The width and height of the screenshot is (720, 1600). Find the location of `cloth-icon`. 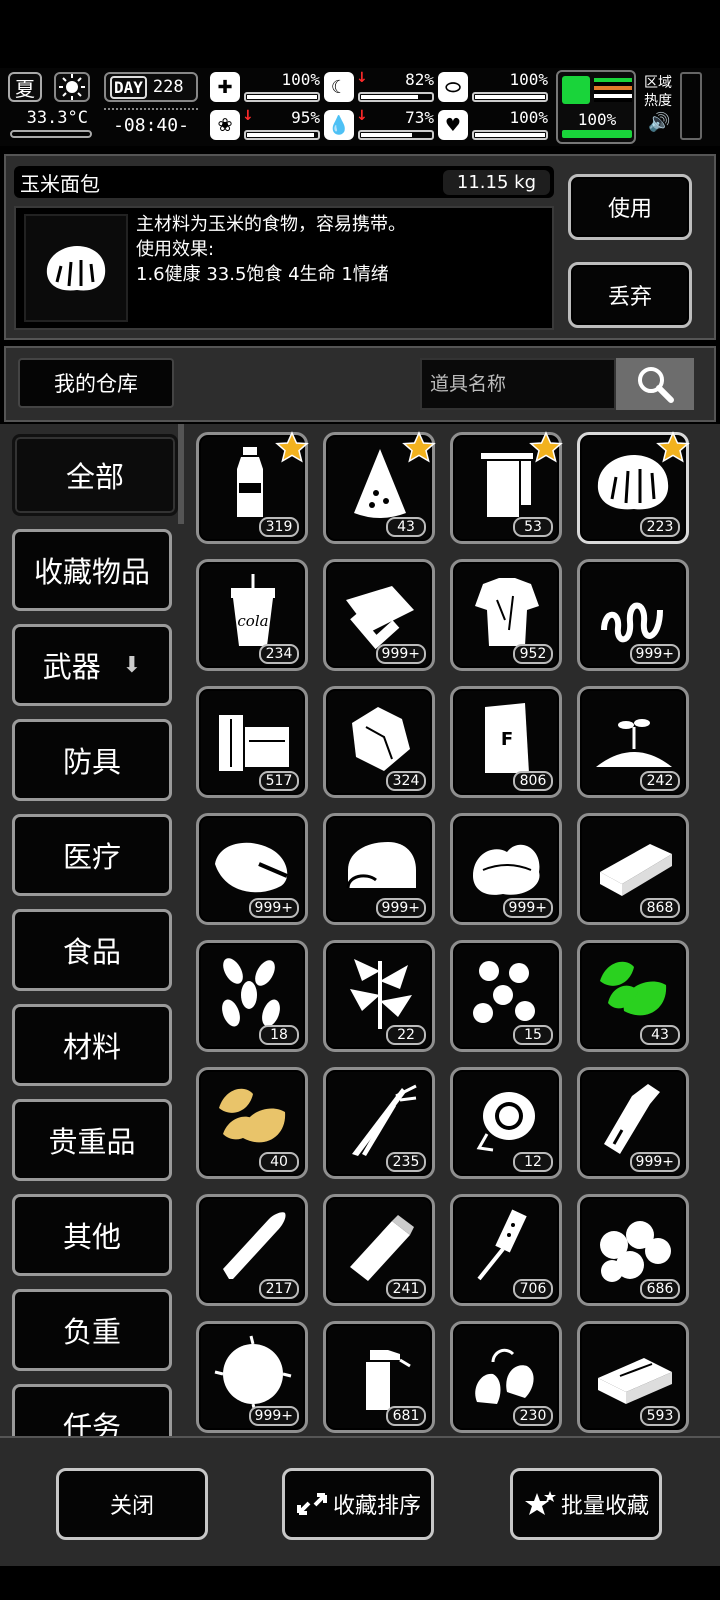

cloth-icon is located at coordinates (380, 618).